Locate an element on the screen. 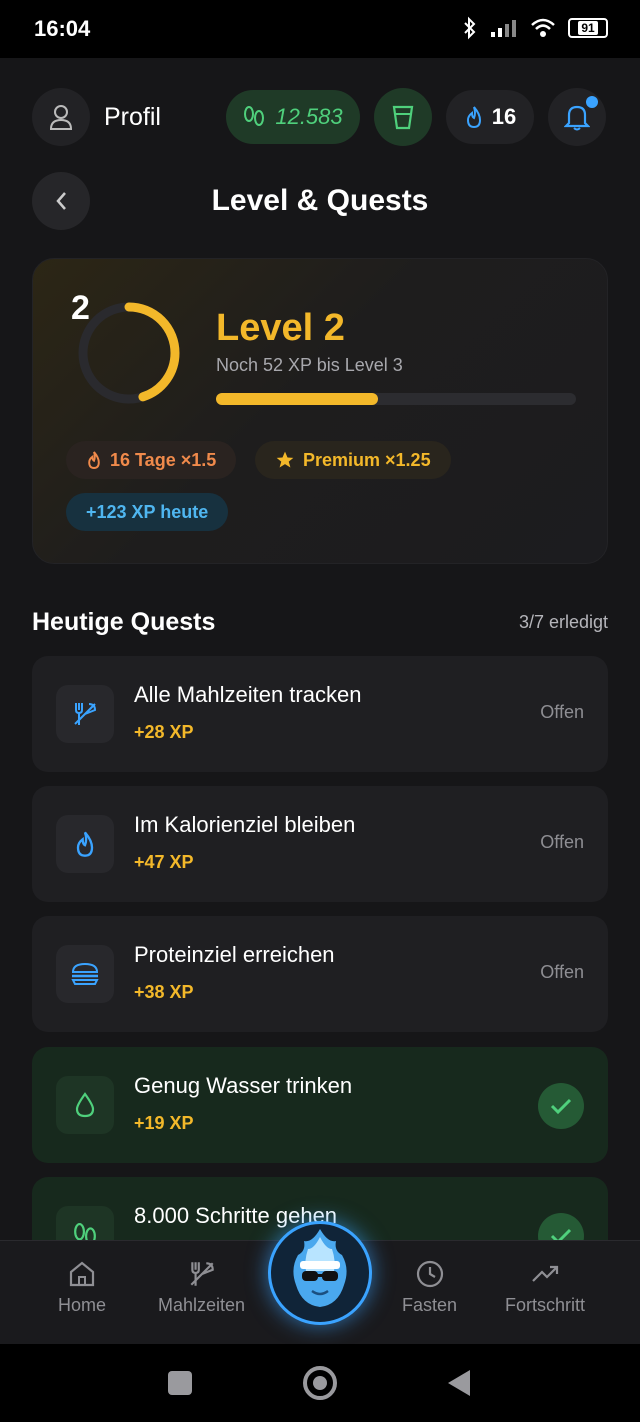 This screenshot has width=640, height=1422. steps-counter: 12.583 is located at coordinates (293, 117).